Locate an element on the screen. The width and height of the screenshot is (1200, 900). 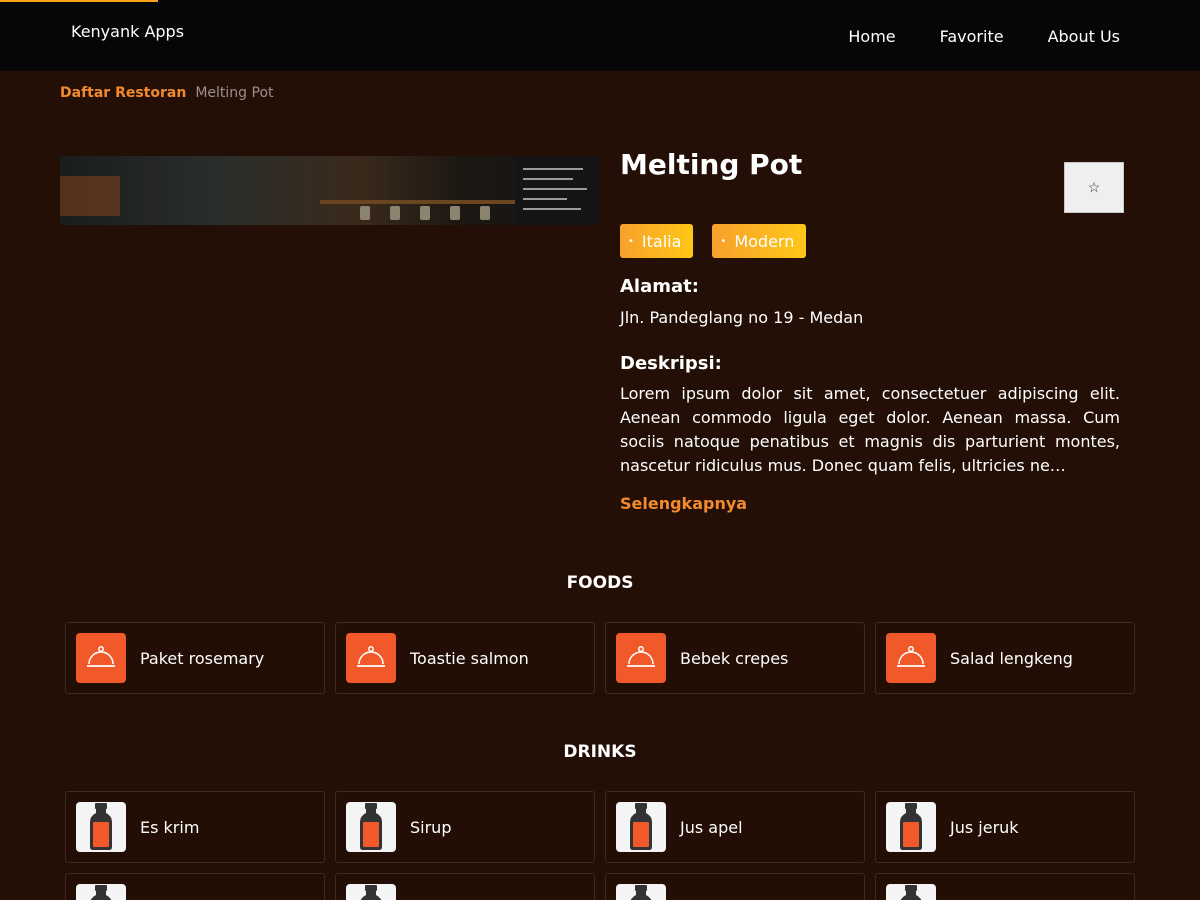
drink-name: Jus apel is located at coordinates (711, 827).